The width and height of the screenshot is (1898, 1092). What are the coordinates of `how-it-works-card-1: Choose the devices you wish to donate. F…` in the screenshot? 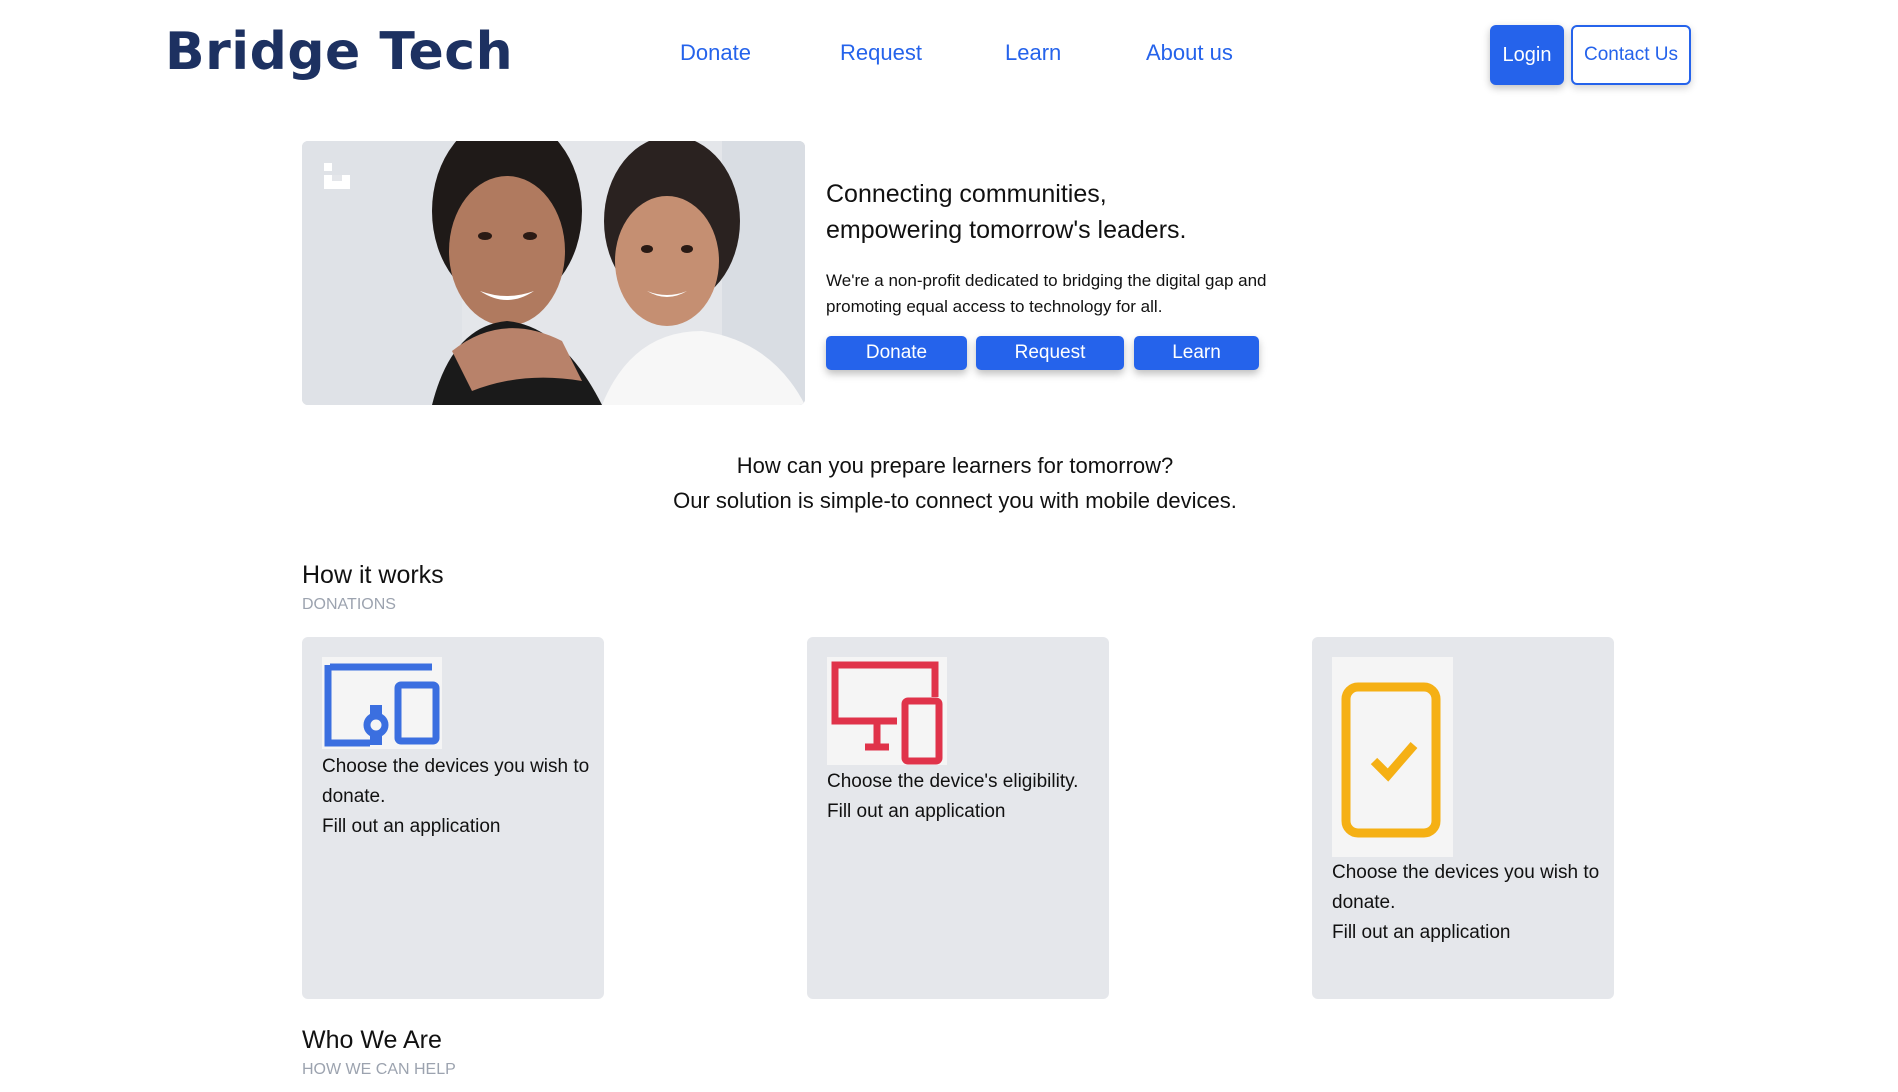 It's located at (453, 818).